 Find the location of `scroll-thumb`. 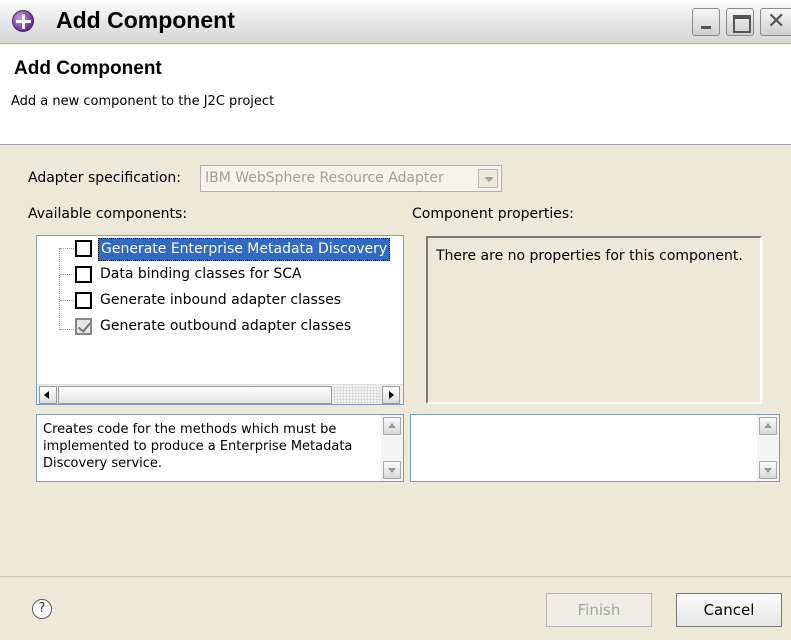

scroll-thumb is located at coordinates (195, 395).